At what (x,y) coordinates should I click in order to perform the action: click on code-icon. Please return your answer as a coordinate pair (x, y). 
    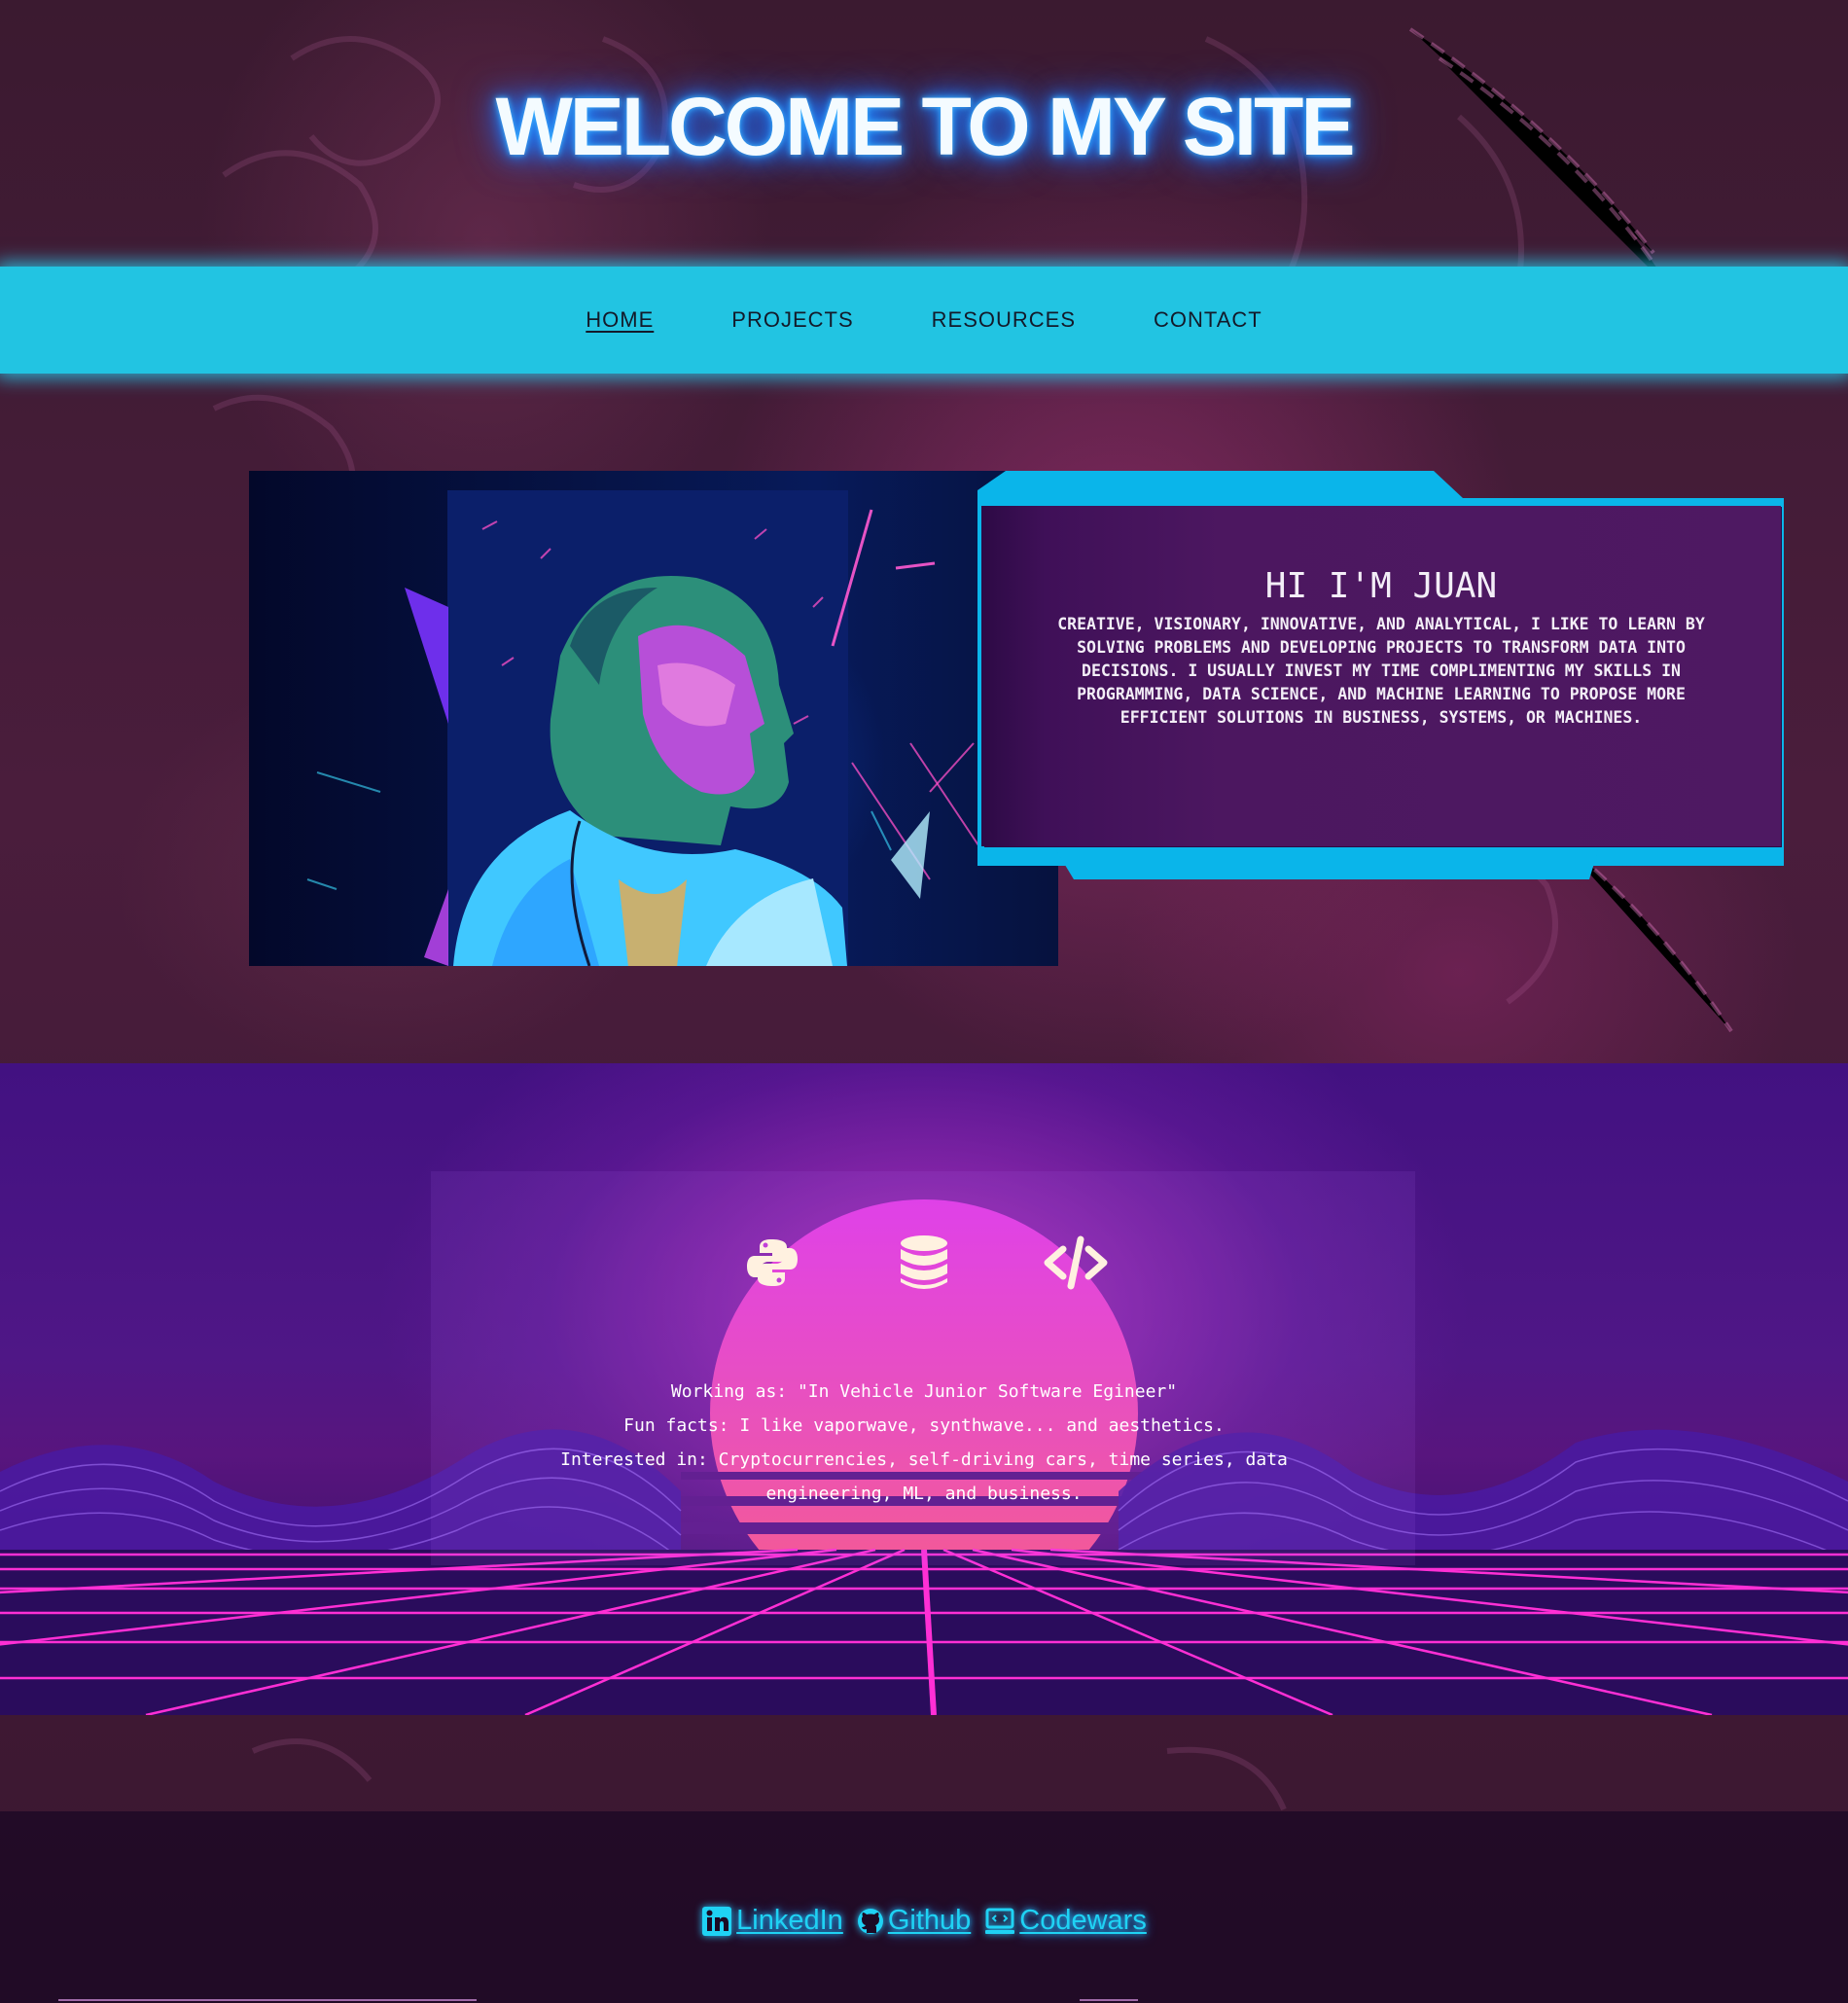
    Looking at the image, I should click on (1076, 1262).